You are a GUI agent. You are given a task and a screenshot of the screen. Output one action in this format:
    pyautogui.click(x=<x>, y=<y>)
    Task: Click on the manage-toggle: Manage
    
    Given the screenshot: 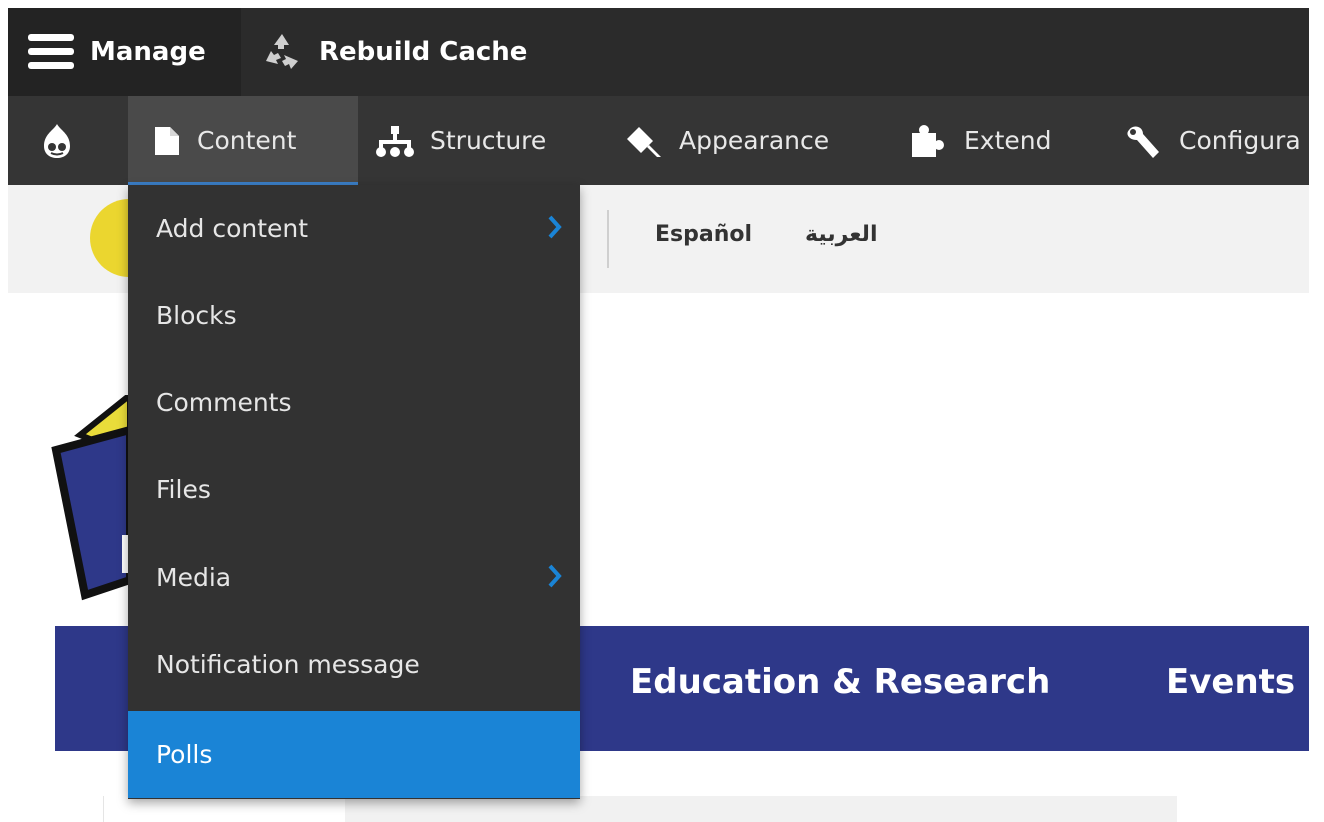 What is the action you would take?
    pyautogui.click(x=117, y=52)
    